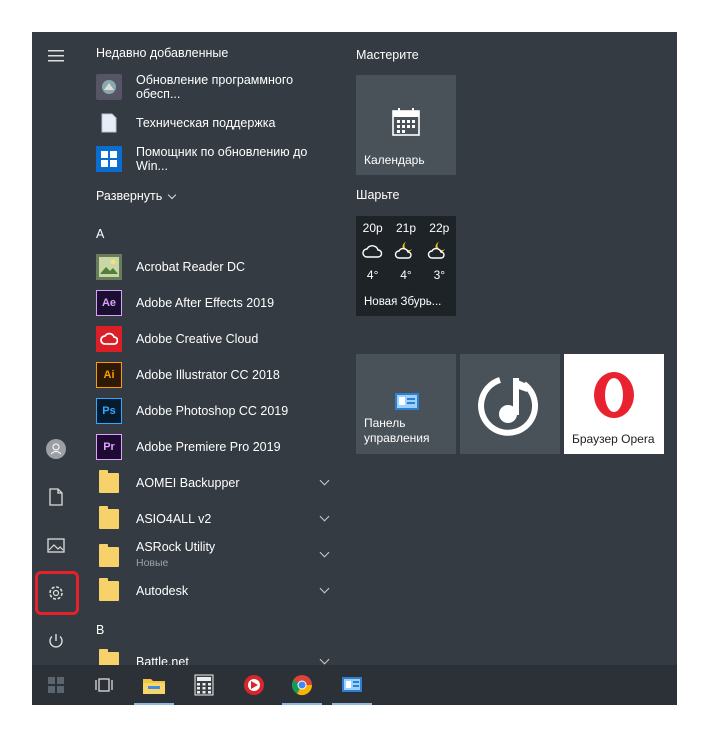 This screenshot has height=738, width=709. What do you see at coordinates (129, 196) in the screenshot?
I see `expand-label: Развернуть` at bounding box center [129, 196].